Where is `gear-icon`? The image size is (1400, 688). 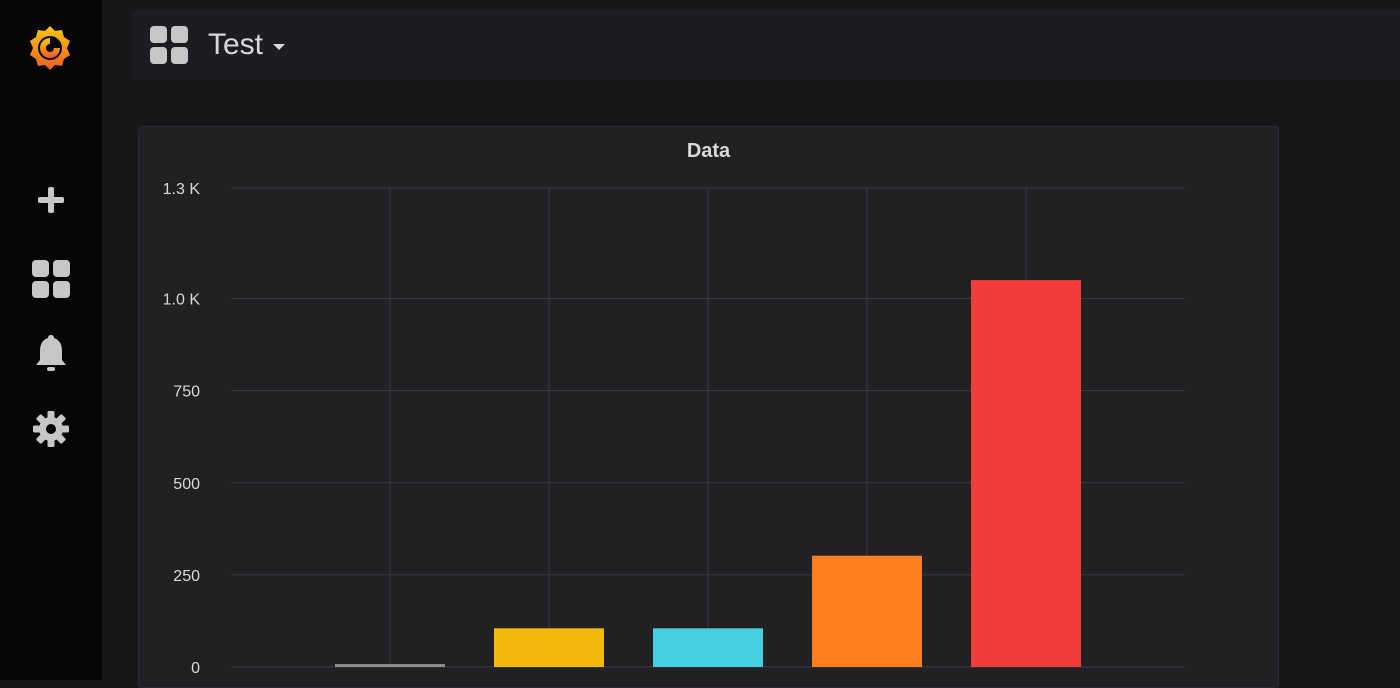
gear-icon is located at coordinates (51, 429).